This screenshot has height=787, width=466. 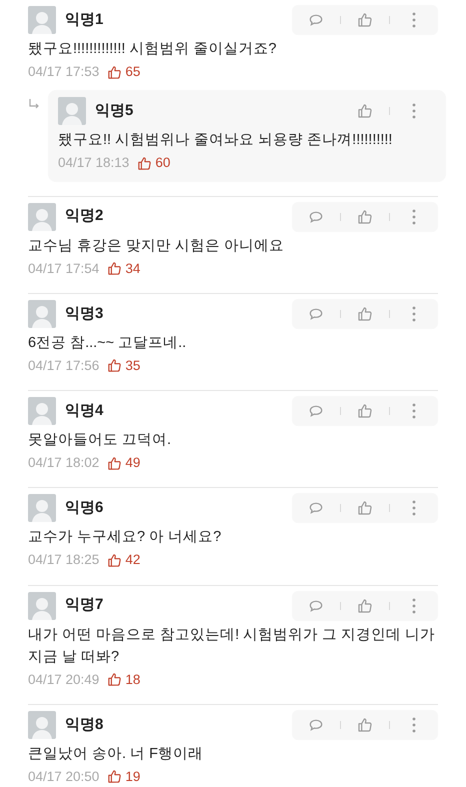 What do you see at coordinates (64, 777) in the screenshot?
I see `comment-time: 04/17 20:50` at bounding box center [64, 777].